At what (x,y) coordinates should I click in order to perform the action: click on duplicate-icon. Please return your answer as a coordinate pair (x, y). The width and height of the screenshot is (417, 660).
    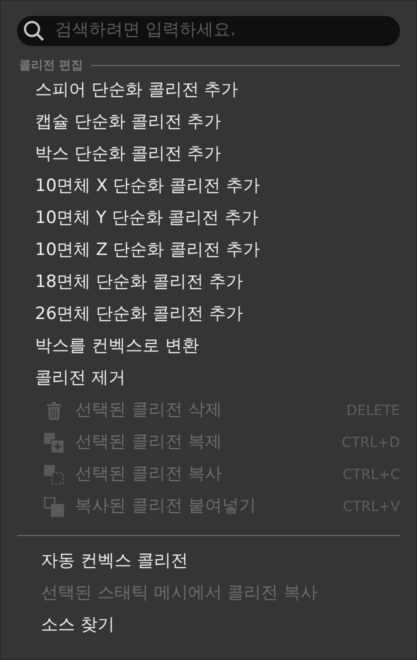
    Looking at the image, I should click on (54, 443).